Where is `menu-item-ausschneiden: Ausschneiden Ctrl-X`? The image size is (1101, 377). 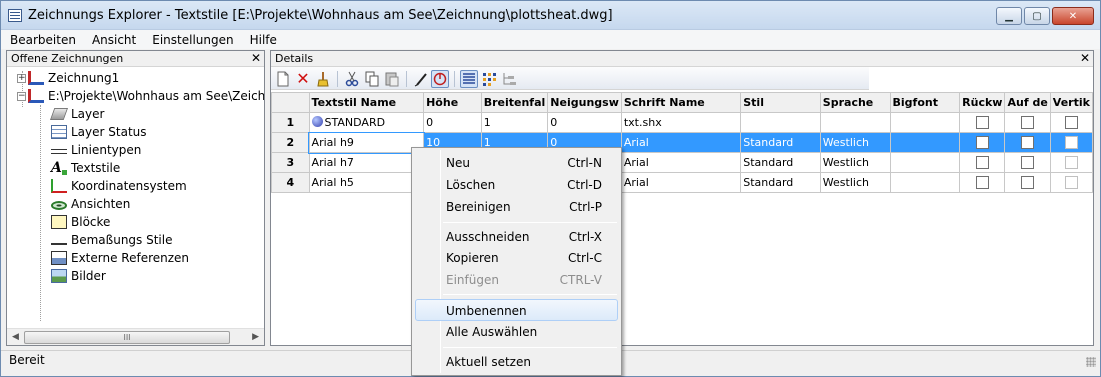
menu-item-ausschneiden: Ausschneiden Ctrl-X is located at coordinates (516, 237).